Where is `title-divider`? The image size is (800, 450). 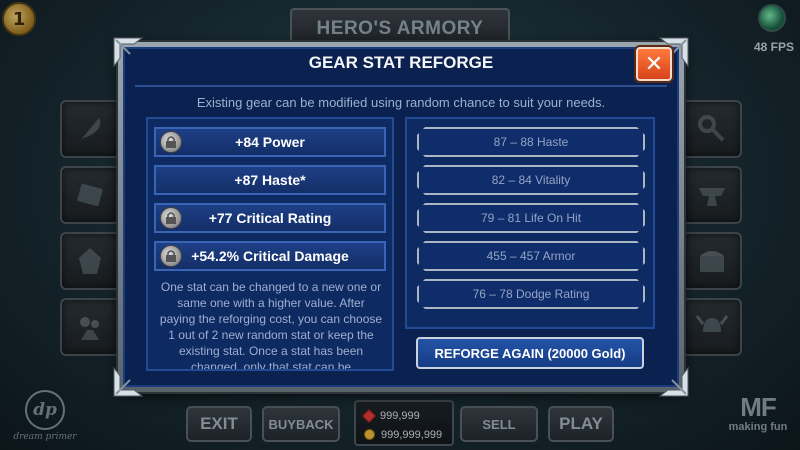 title-divider is located at coordinates (401, 86).